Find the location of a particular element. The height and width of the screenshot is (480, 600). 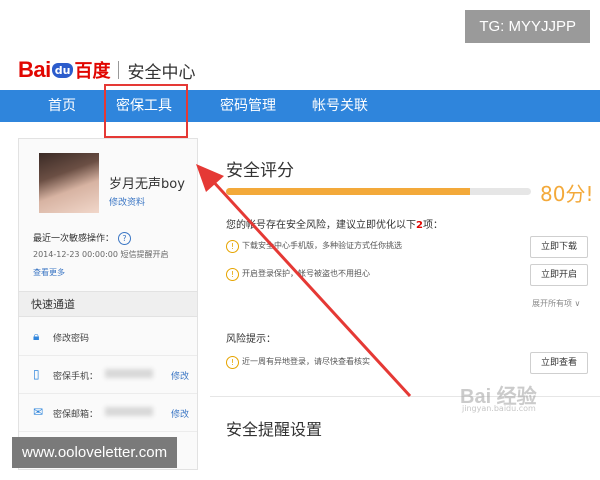

last-op-label: 最近一次敏感操作：? is located at coordinates (82, 238).